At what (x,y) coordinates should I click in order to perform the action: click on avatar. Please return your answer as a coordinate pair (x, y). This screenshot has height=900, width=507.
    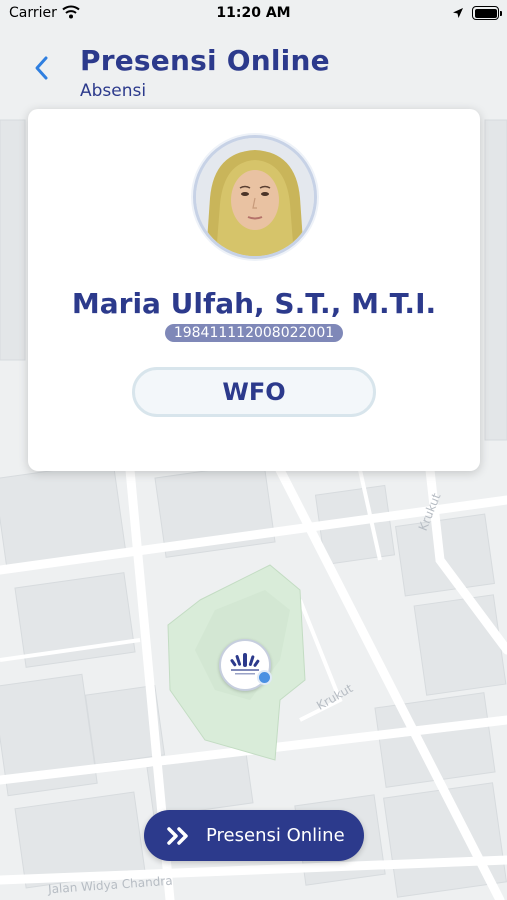
    Looking at the image, I should click on (255, 197).